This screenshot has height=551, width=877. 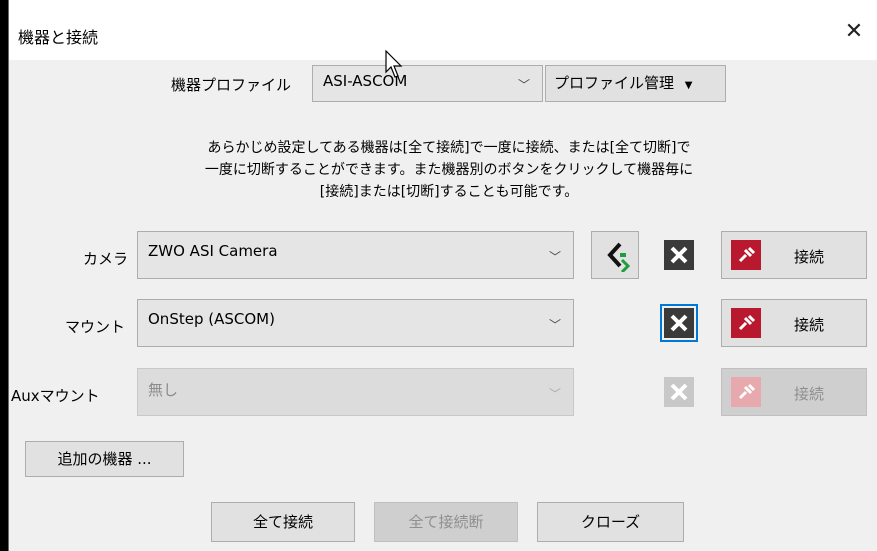 I want to click on cursor-icon, so click(x=394, y=64).